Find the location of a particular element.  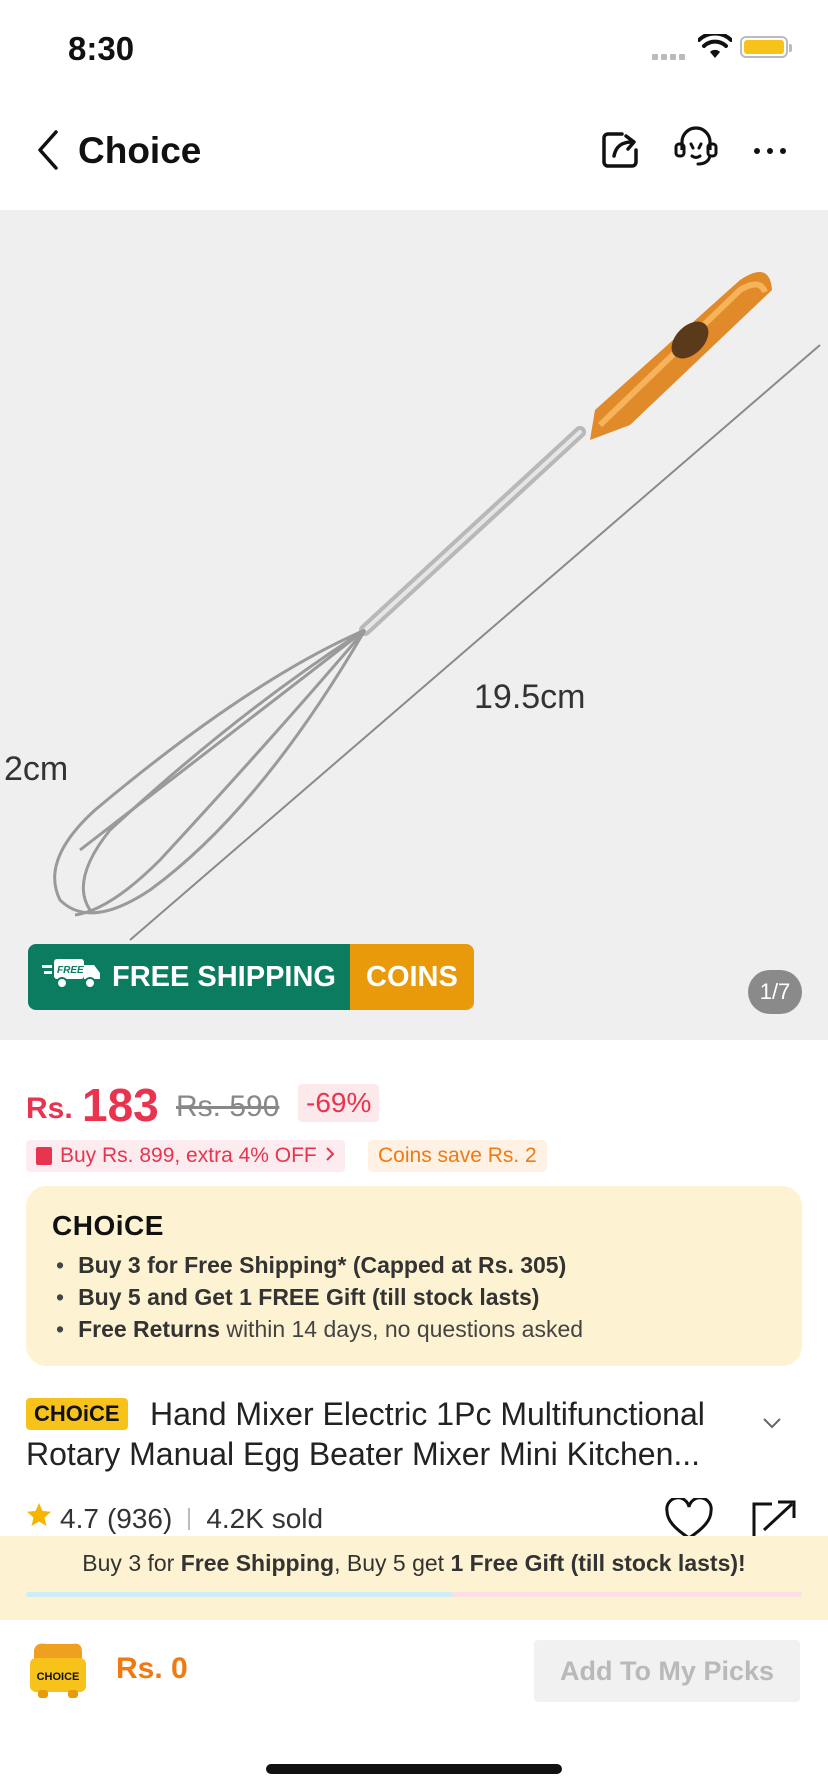

dimension-label-long: 19.5cm is located at coordinates (530, 697).